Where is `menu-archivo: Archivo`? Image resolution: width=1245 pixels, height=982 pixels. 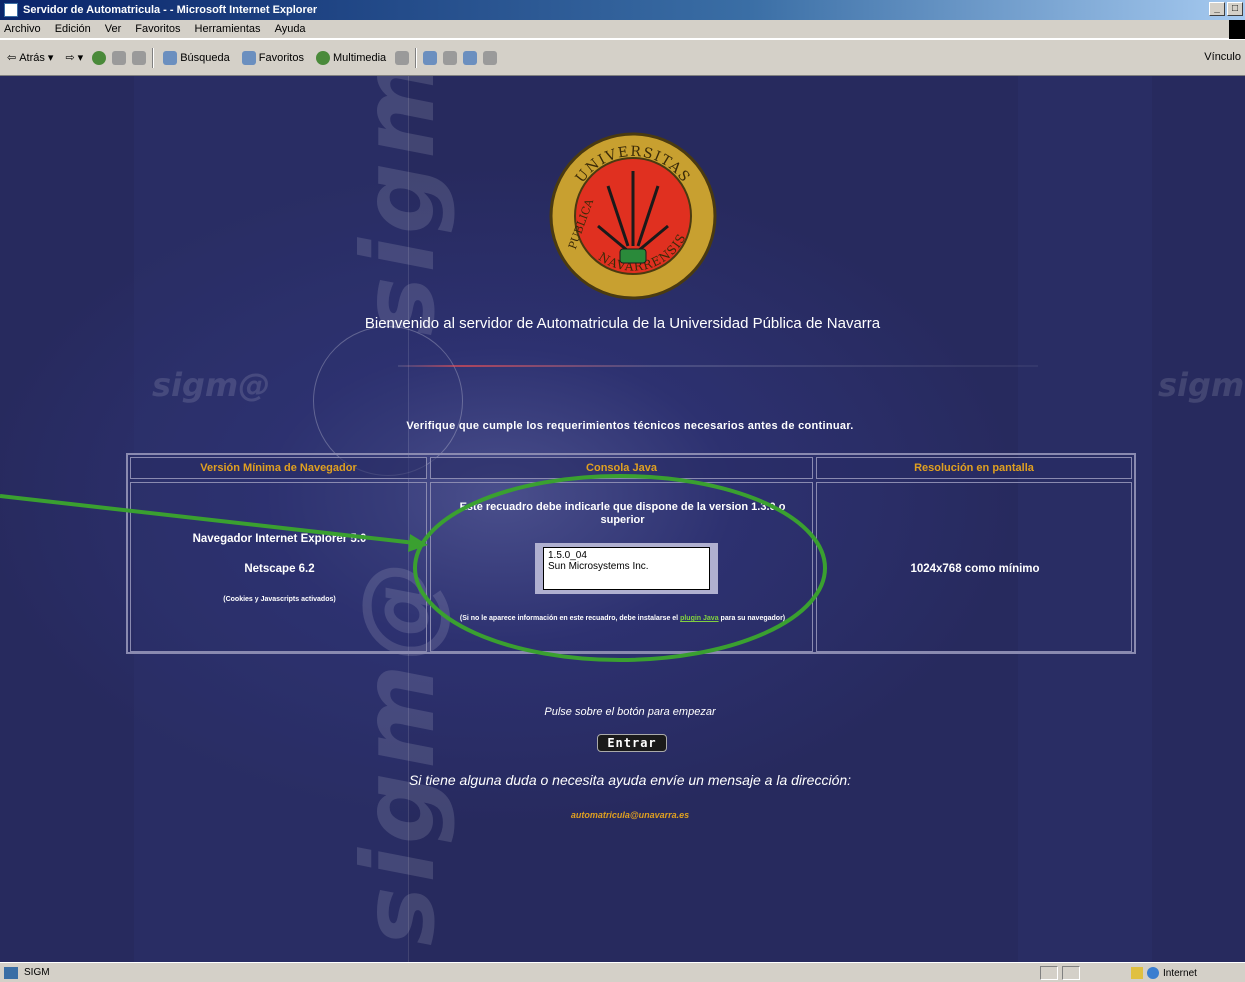 menu-archivo: Archivo is located at coordinates (22, 29).